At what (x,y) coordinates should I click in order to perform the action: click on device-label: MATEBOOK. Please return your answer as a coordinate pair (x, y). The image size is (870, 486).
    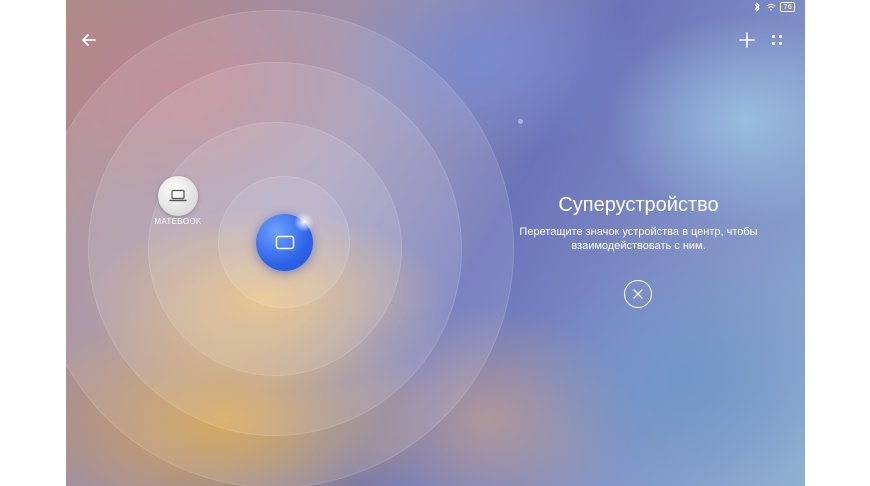
    Looking at the image, I should click on (178, 221).